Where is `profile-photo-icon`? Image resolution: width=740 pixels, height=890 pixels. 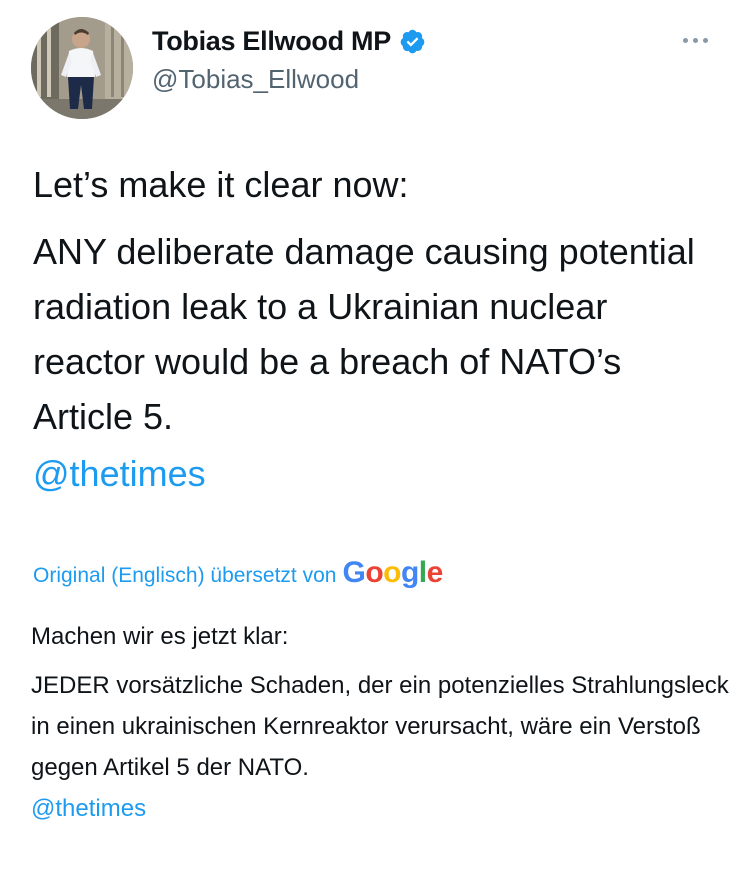 profile-photo-icon is located at coordinates (82, 68).